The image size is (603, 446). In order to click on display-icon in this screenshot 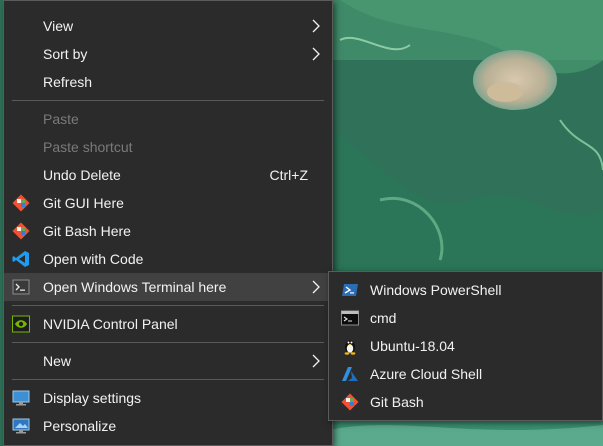, I will do `click(21, 398)`.